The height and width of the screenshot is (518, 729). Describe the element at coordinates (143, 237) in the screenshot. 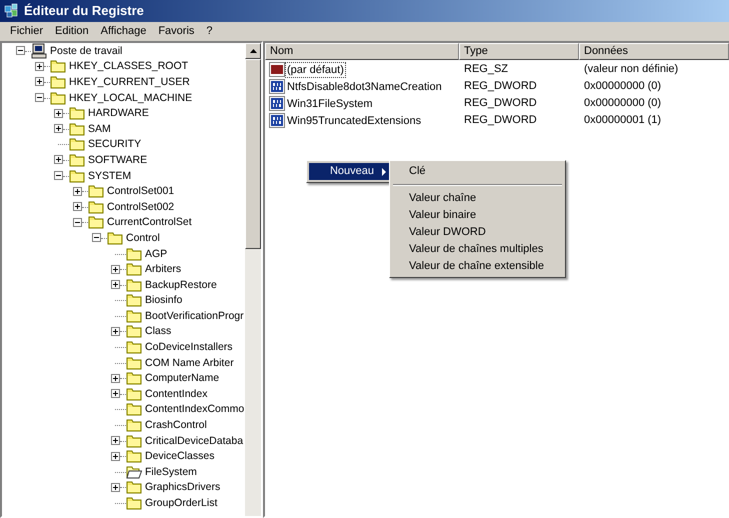

I see `tree-item: Control` at that location.